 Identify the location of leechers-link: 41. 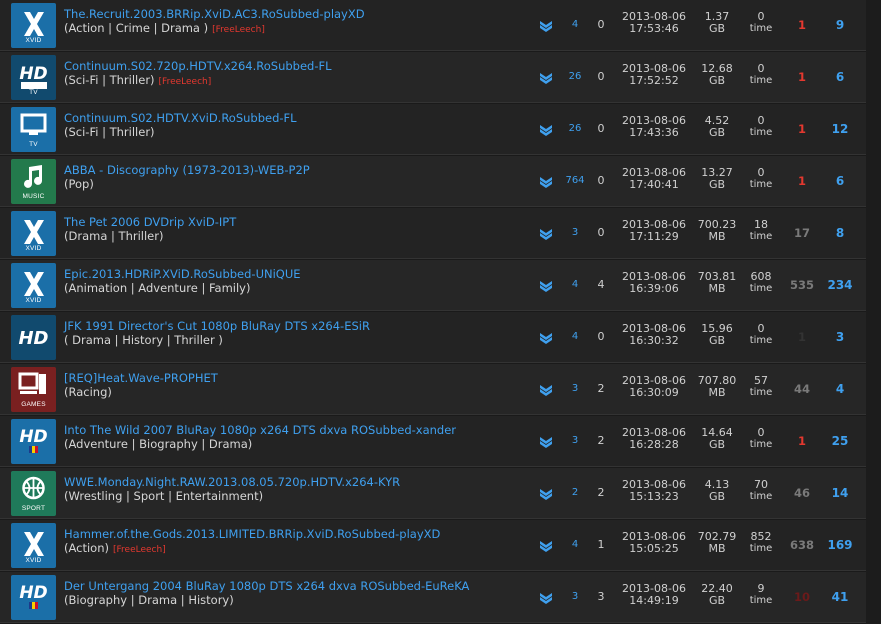
(840, 597).